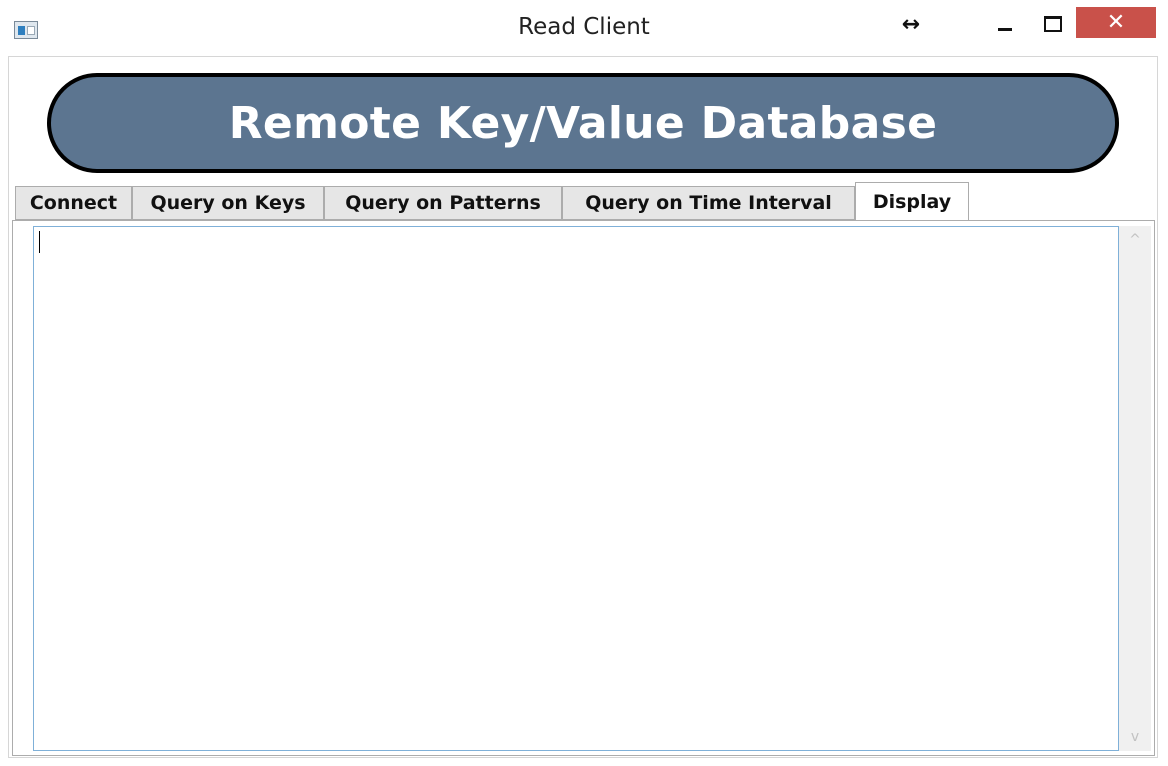 The height and width of the screenshot is (766, 1168). I want to click on banner: Remote Key/Value Database, so click(583, 123).